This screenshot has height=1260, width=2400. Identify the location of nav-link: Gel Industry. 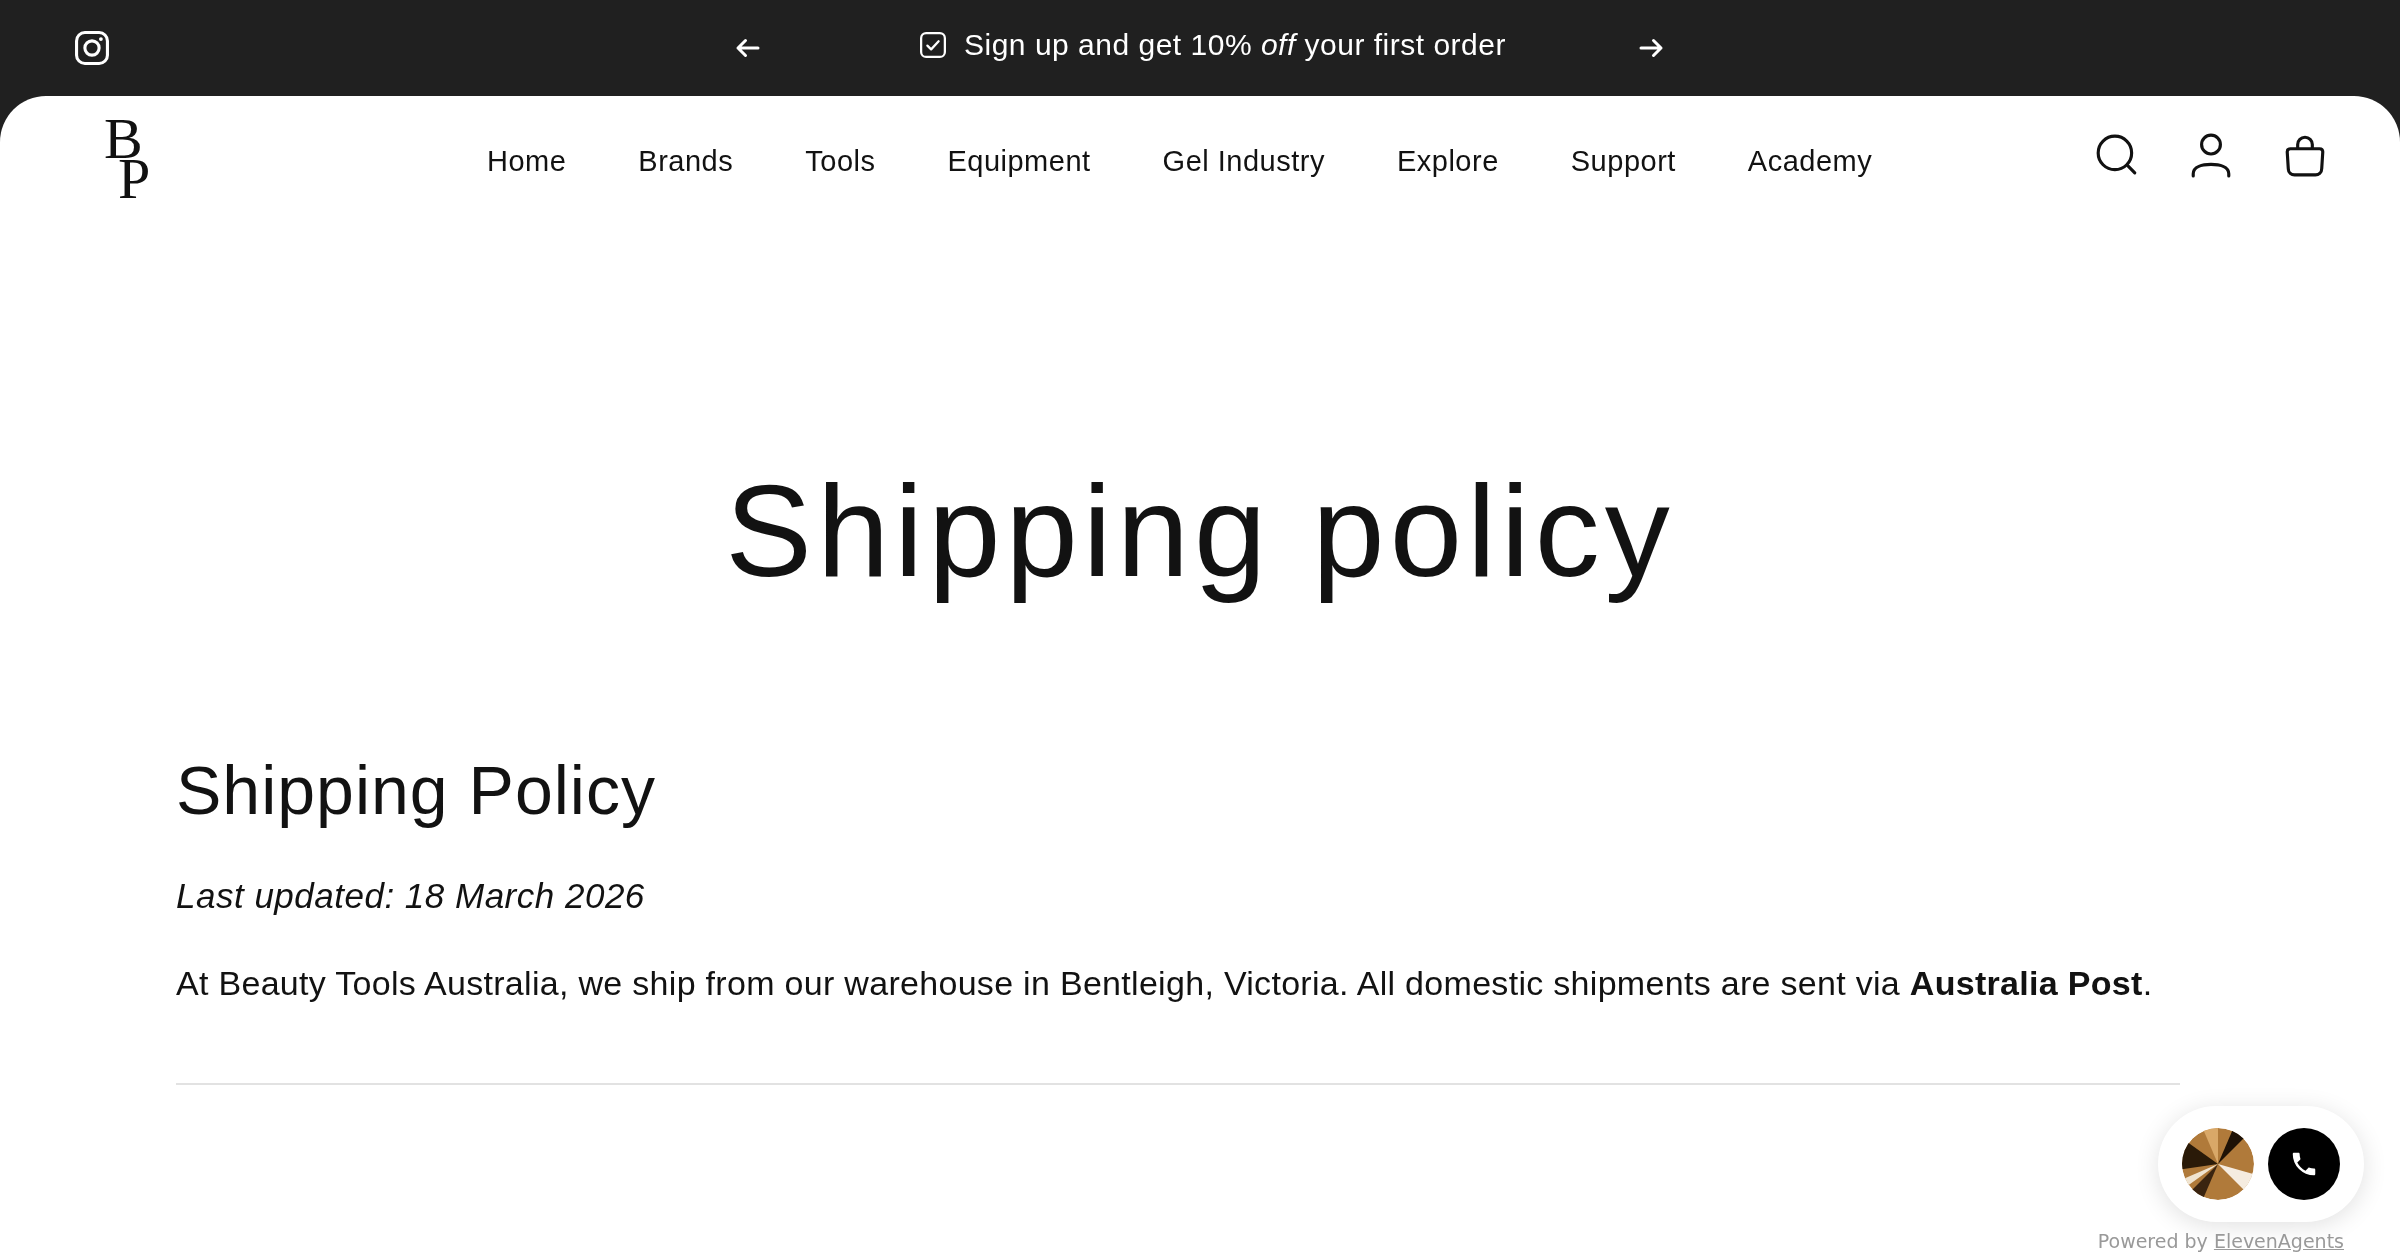
(1243, 161).